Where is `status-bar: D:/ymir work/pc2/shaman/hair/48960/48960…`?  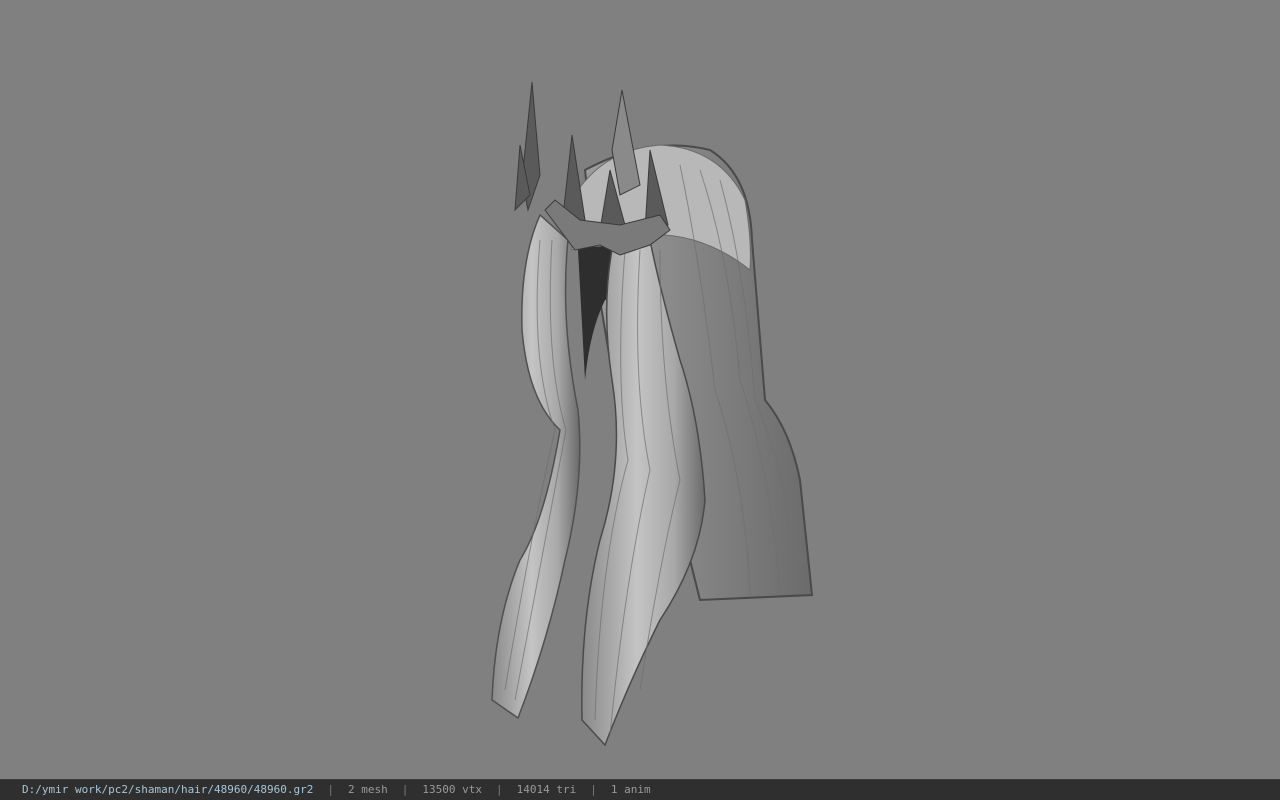 status-bar: D:/ymir work/pc2/shaman/hair/48960/48960… is located at coordinates (640, 789).